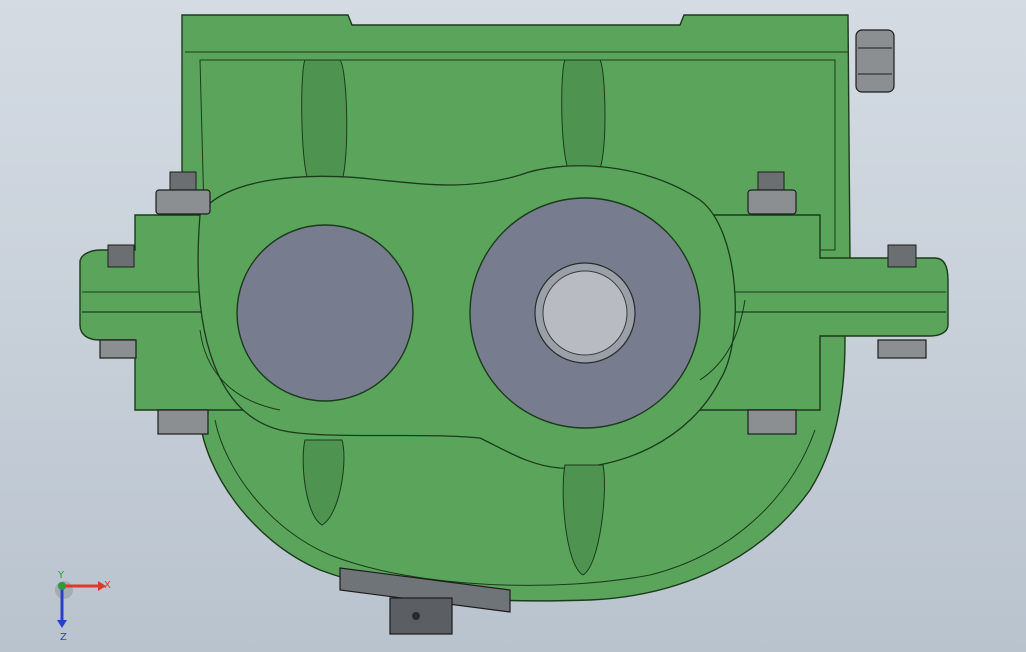 The image size is (1026, 652). Describe the element at coordinates (107, 585) in the screenshot. I see `x-axis-label: X` at that location.